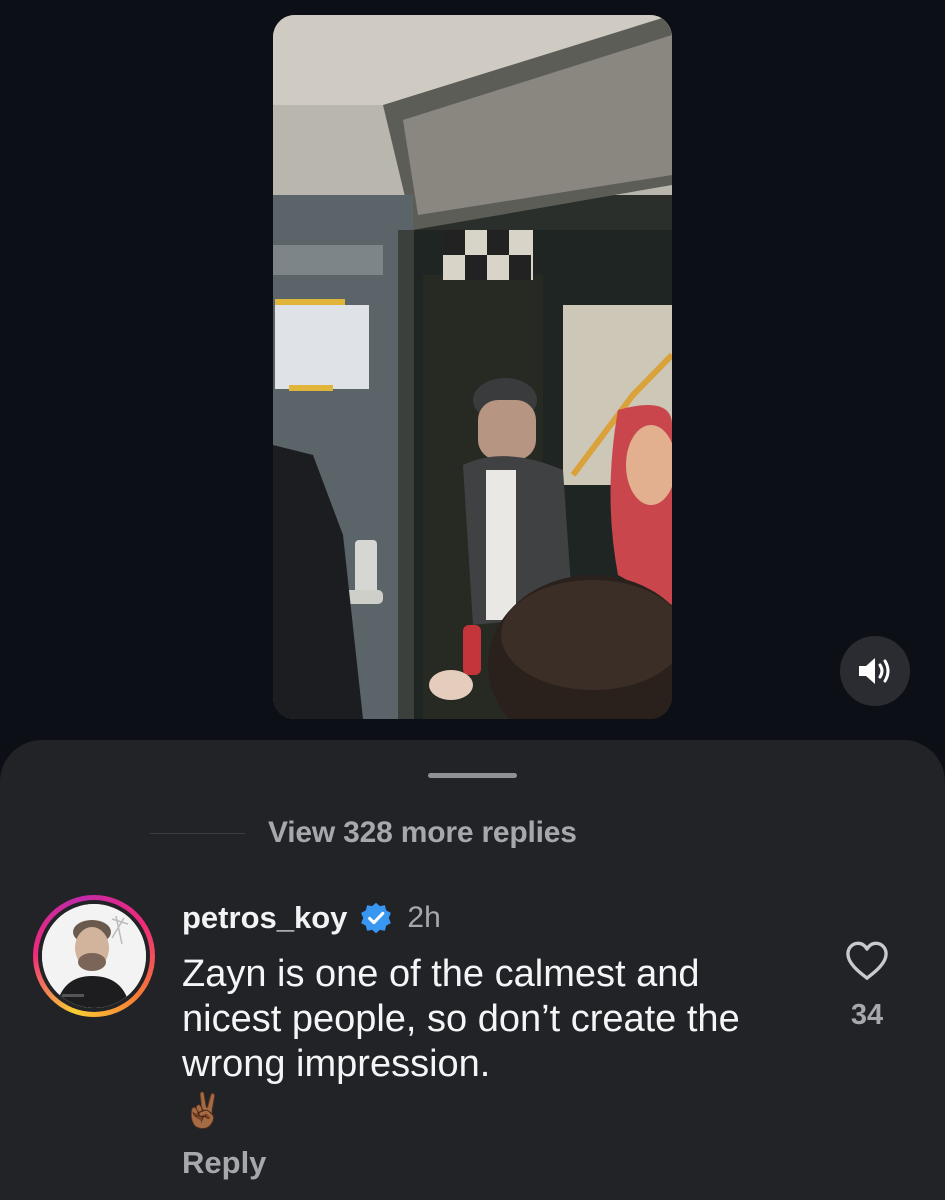  I want to click on like-count: 34, so click(867, 1015).